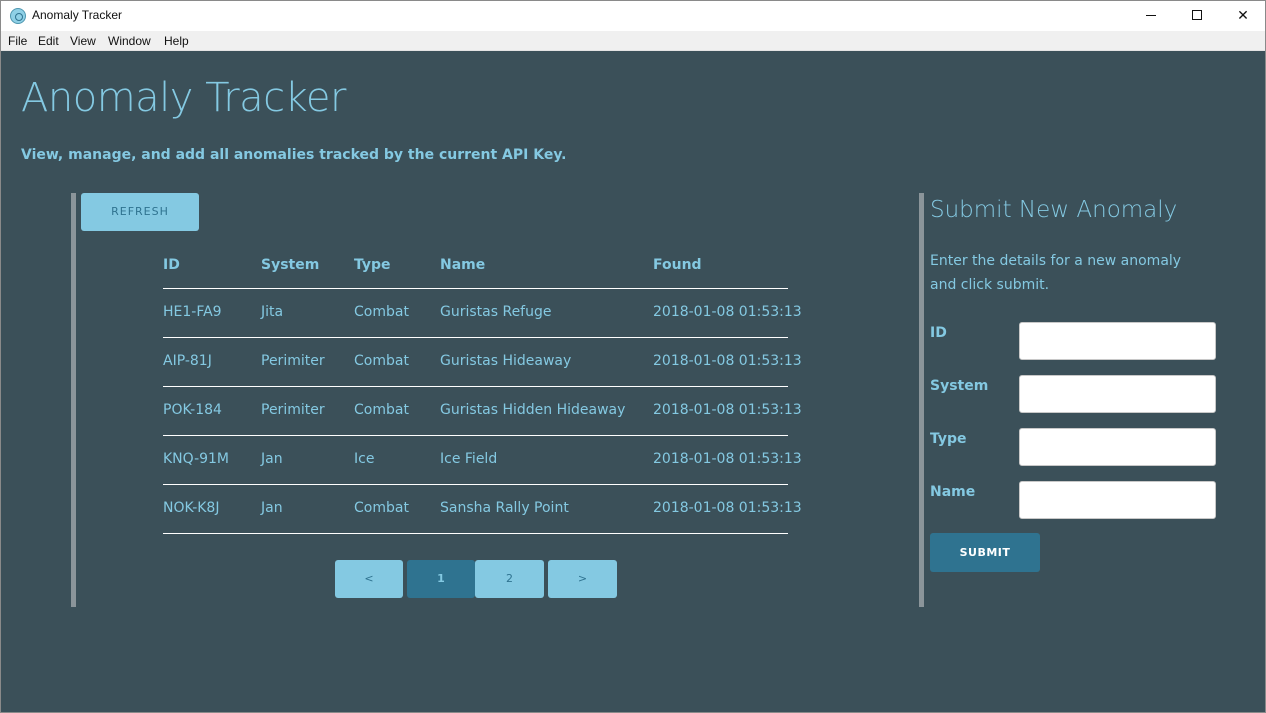 This screenshot has width=1266, height=713. Describe the element at coordinates (496, 312) in the screenshot. I see `cell-name: Guristas Refuge` at that location.